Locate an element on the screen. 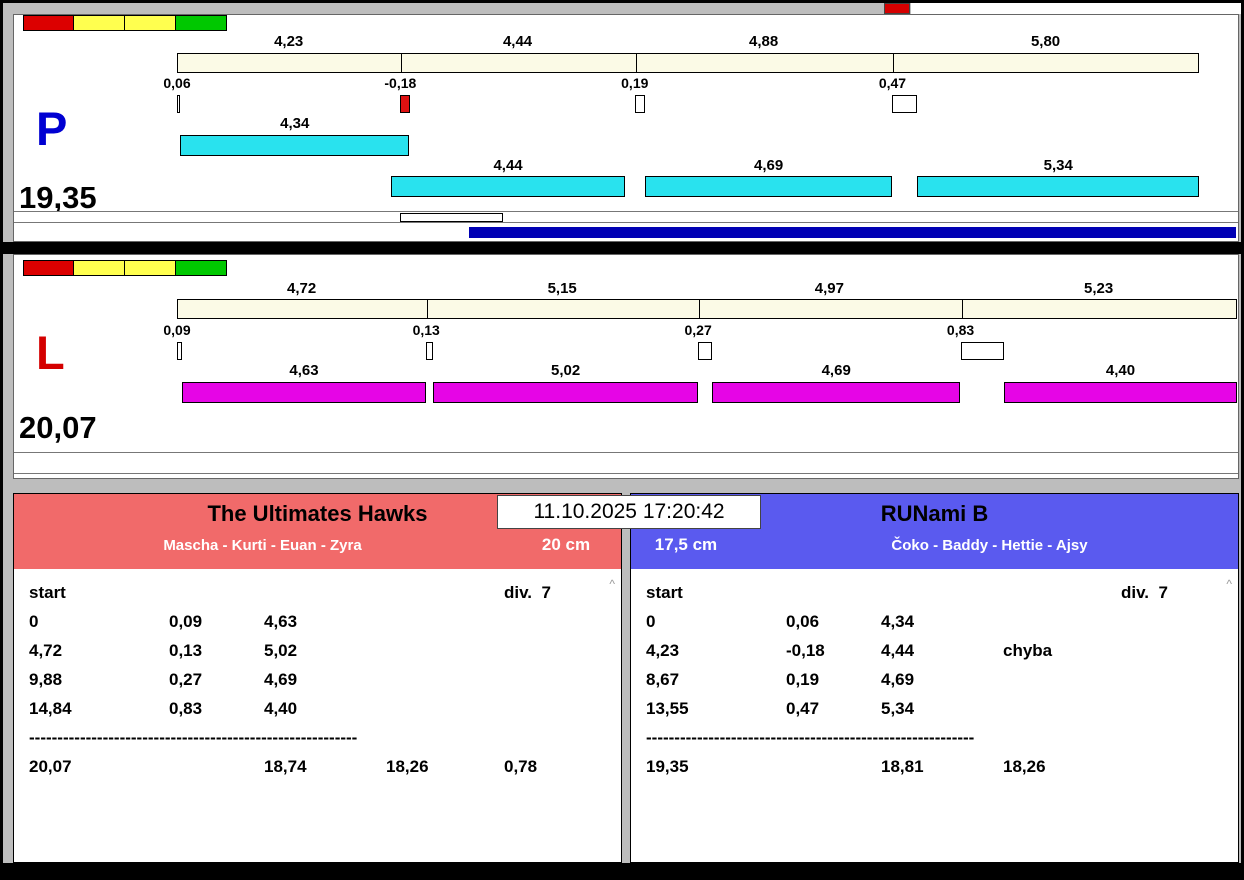  crossing-split-label: 5,23 is located at coordinates (1099, 288).